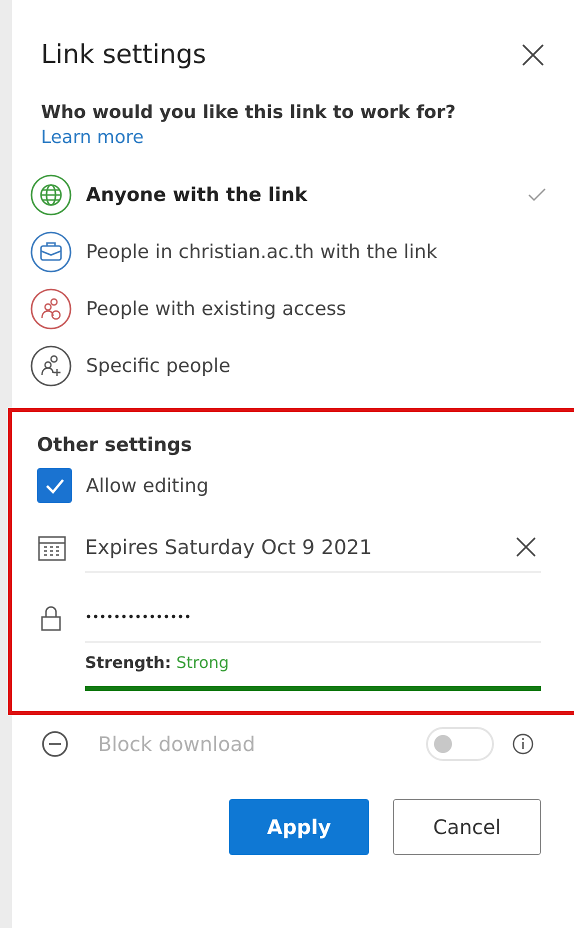 Image resolution: width=574 pixels, height=928 pixels. Describe the element at coordinates (249, 112) in the screenshot. I see `question-text: Who would you like this link to work for?` at that location.